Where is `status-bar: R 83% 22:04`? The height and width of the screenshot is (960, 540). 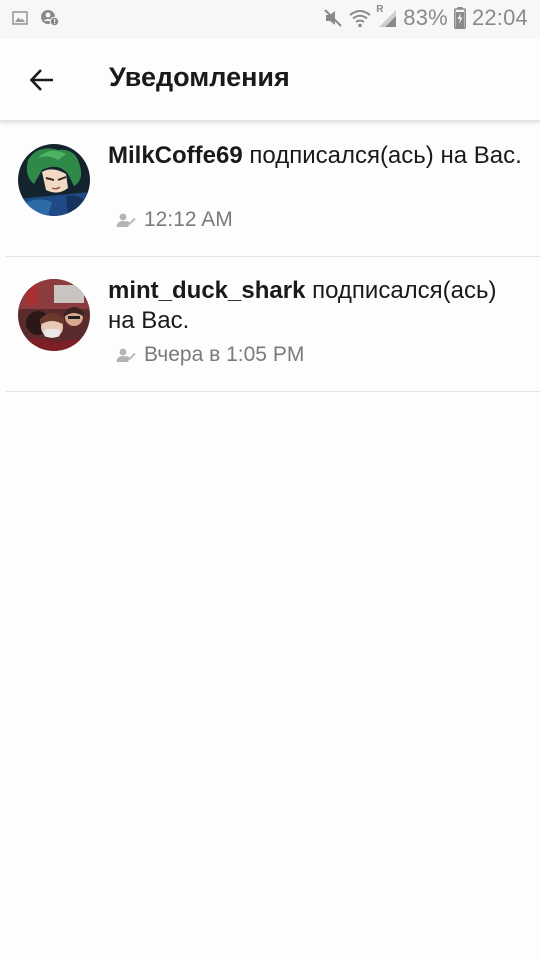
status-bar: R 83% 22:04 is located at coordinates (270, 19).